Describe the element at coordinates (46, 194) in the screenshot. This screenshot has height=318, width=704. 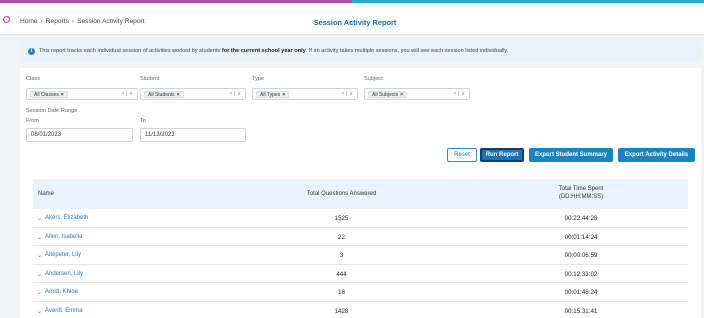
I see `column-header-name: Name` at that location.